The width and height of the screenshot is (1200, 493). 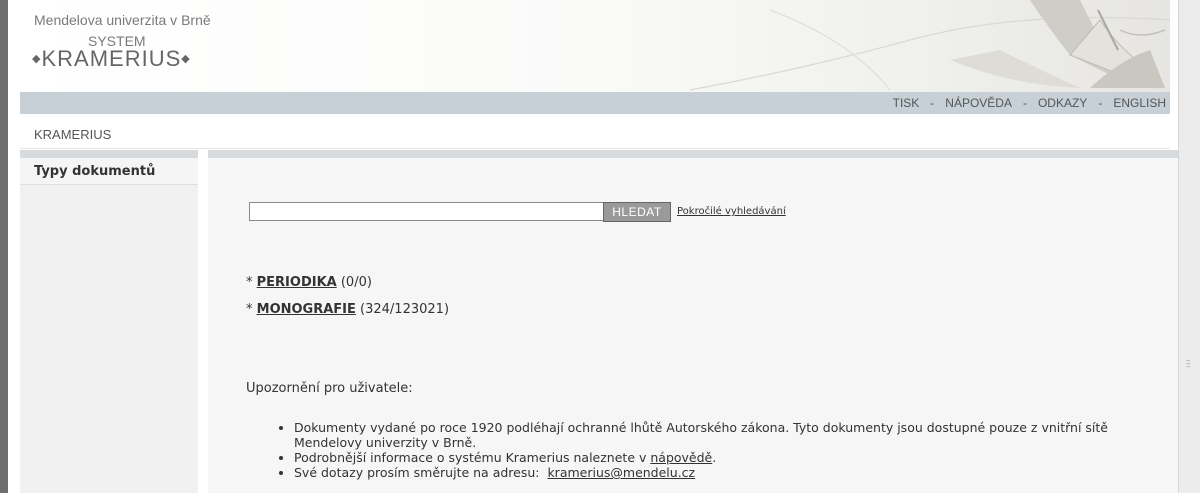 I want to click on sidebar-stripe, so click(x=109, y=154).